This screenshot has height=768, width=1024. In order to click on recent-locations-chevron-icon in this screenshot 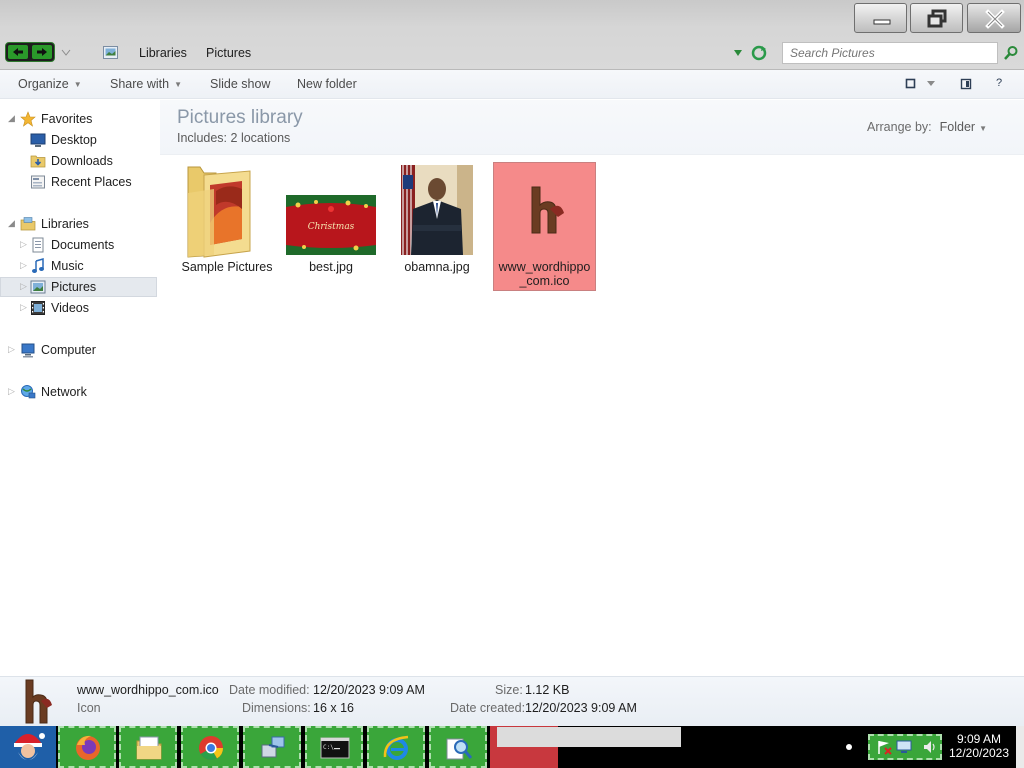, I will do `click(66, 53)`.